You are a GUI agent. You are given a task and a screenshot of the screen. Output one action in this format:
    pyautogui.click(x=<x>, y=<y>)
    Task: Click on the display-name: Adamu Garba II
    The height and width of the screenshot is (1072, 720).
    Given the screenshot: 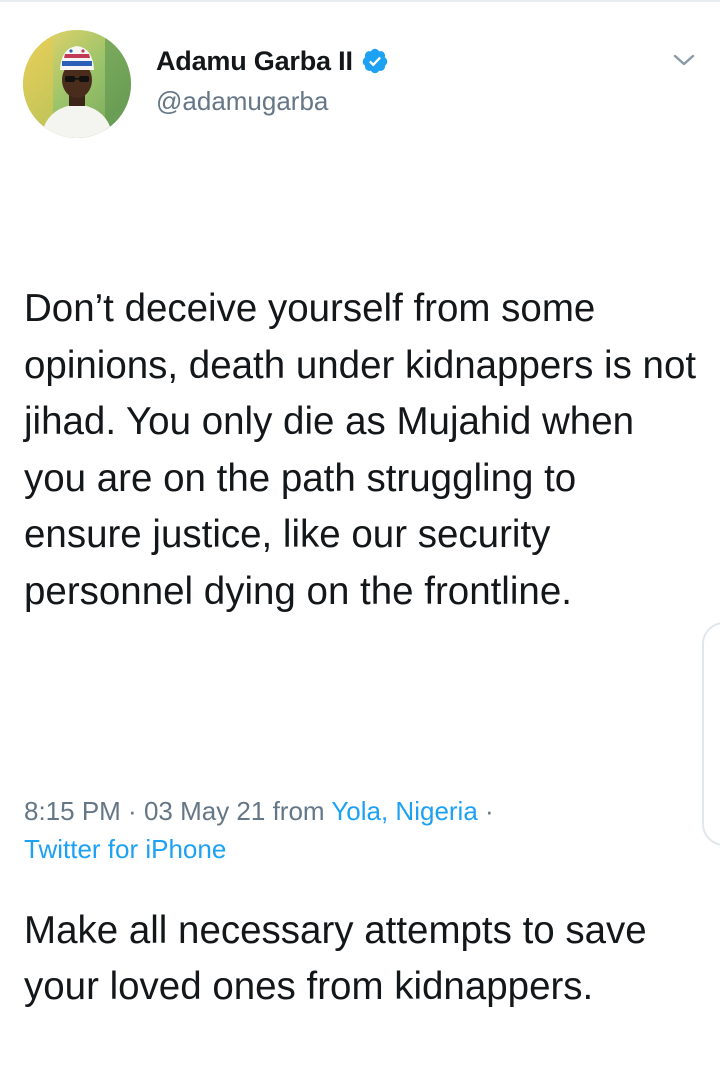 What is the action you would take?
    pyautogui.click(x=254, y=61)
    